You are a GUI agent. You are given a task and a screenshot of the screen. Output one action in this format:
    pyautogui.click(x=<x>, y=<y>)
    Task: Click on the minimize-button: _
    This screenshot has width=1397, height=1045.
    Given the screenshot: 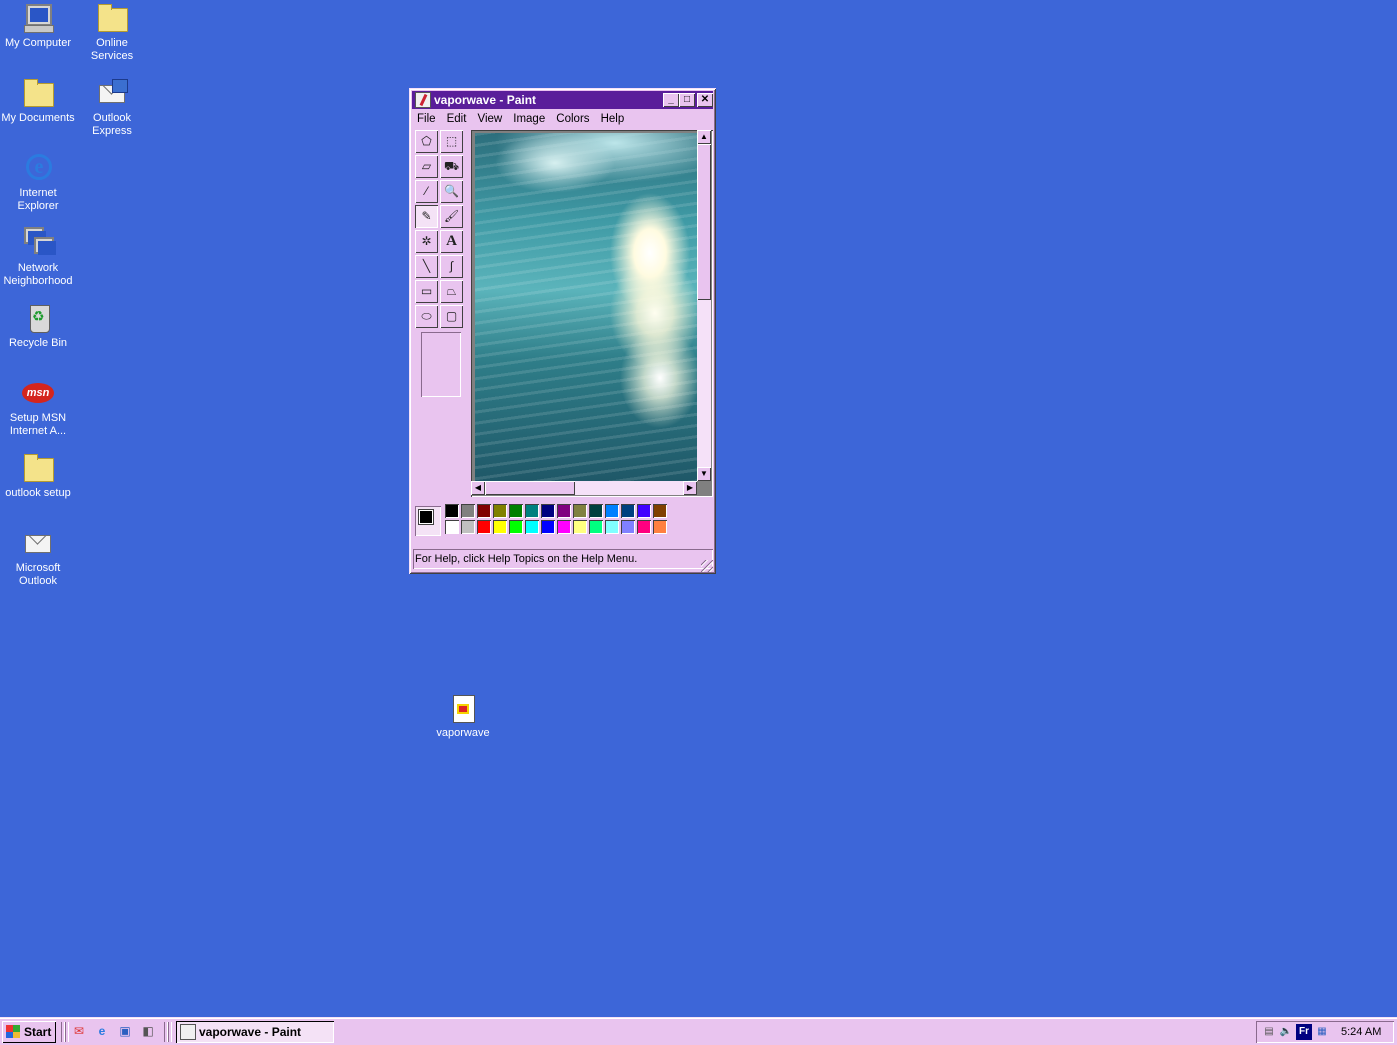 What is the action you would take?
    pyautogui.click(x=671, y=100)
    